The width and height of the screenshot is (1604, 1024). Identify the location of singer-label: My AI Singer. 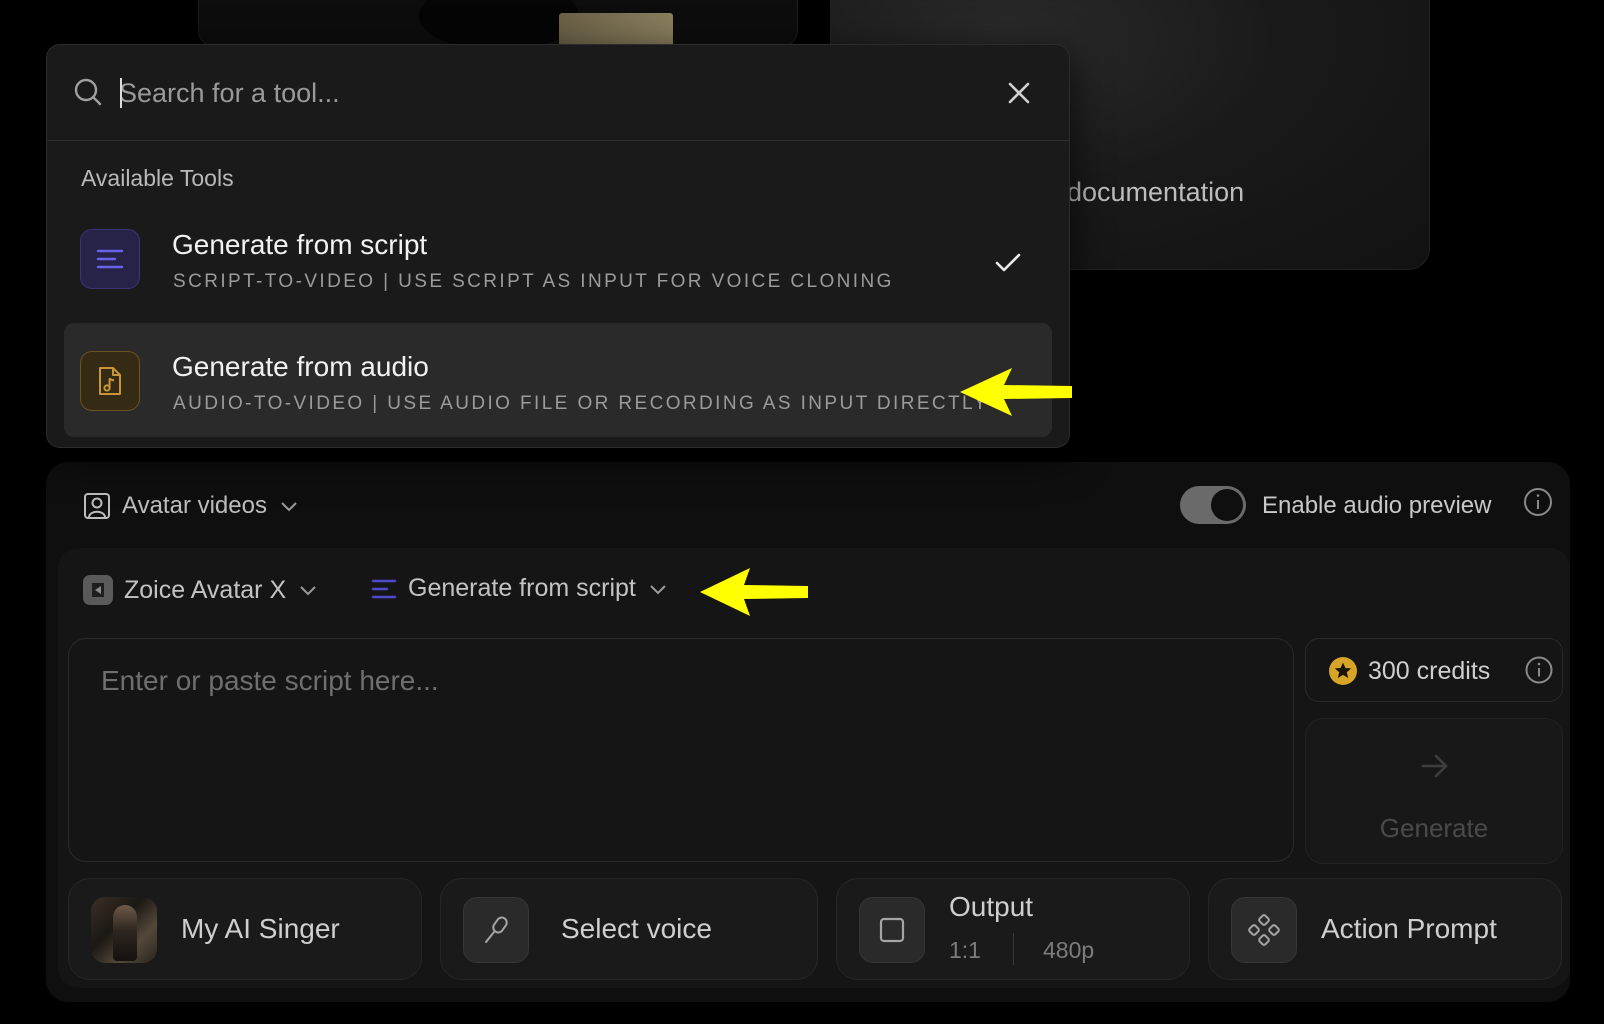
(260, 928).